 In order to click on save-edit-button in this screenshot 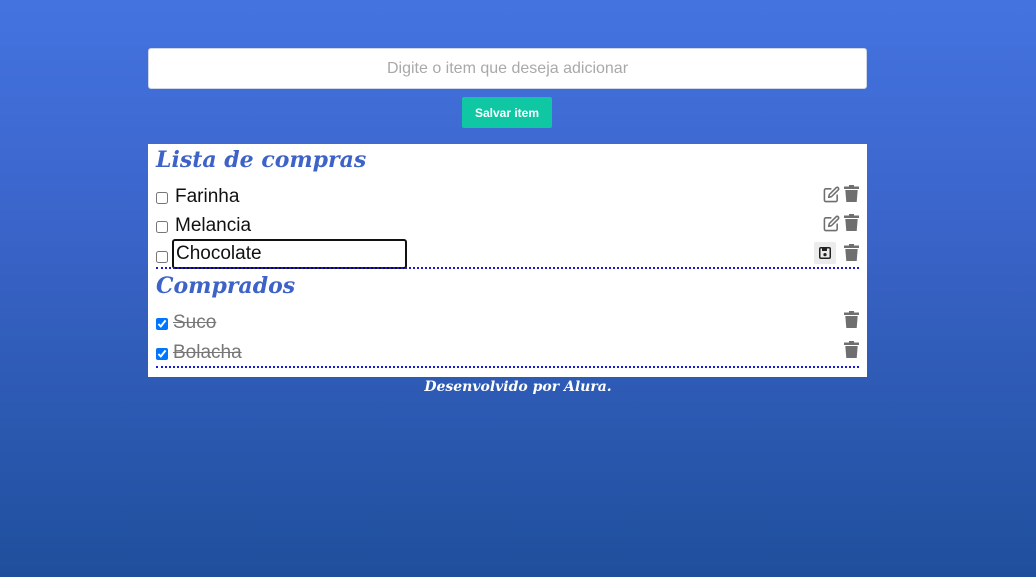, I will do `click(825, 253)`.